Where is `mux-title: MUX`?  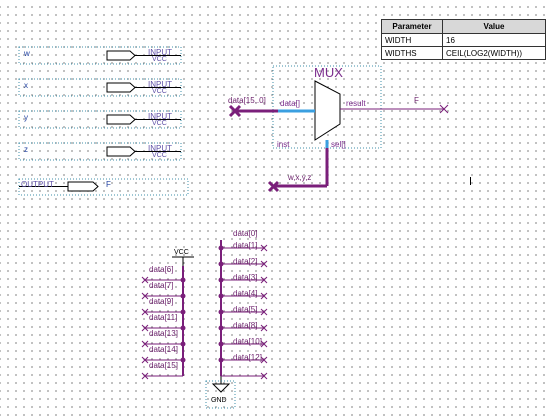
mux-title: MUX is located at coordinates (328, 72).